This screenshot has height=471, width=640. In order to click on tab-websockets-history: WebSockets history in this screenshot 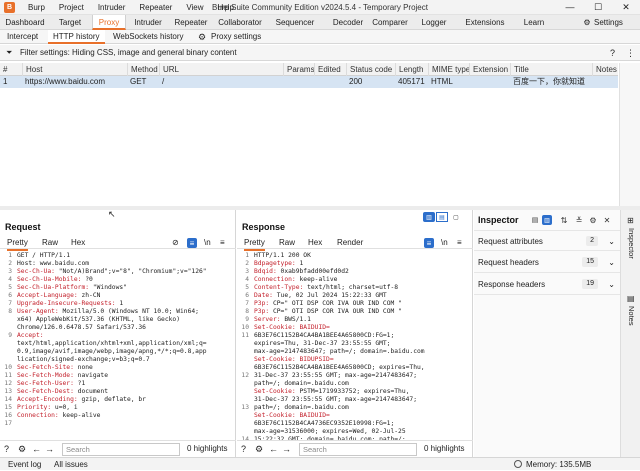, I will do `click(148, 37)`.